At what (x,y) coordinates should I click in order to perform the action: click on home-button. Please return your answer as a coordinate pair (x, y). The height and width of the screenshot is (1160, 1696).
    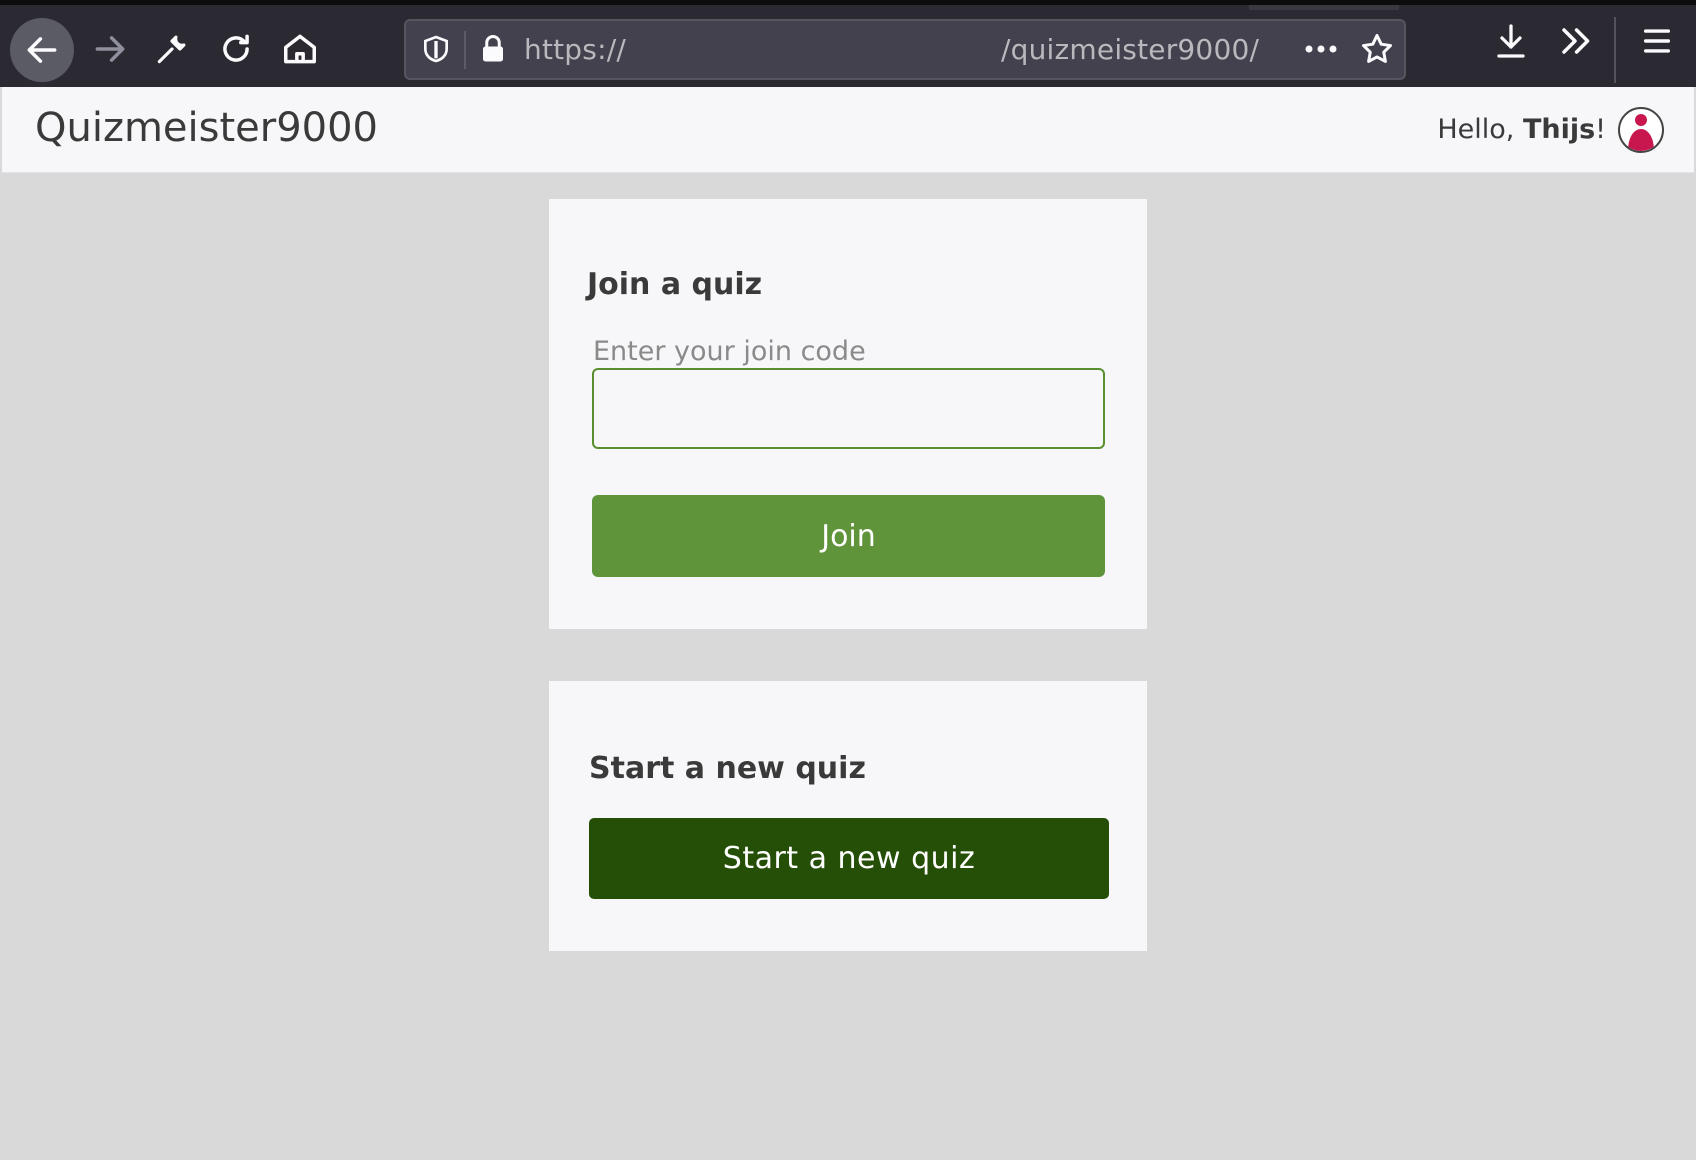
    Looking at the image, I should click on (300, 49).